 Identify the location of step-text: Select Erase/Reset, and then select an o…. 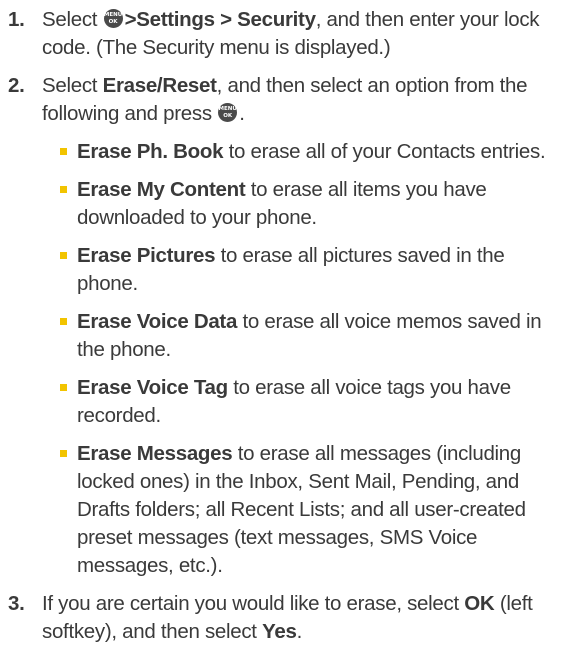
(285, 99).